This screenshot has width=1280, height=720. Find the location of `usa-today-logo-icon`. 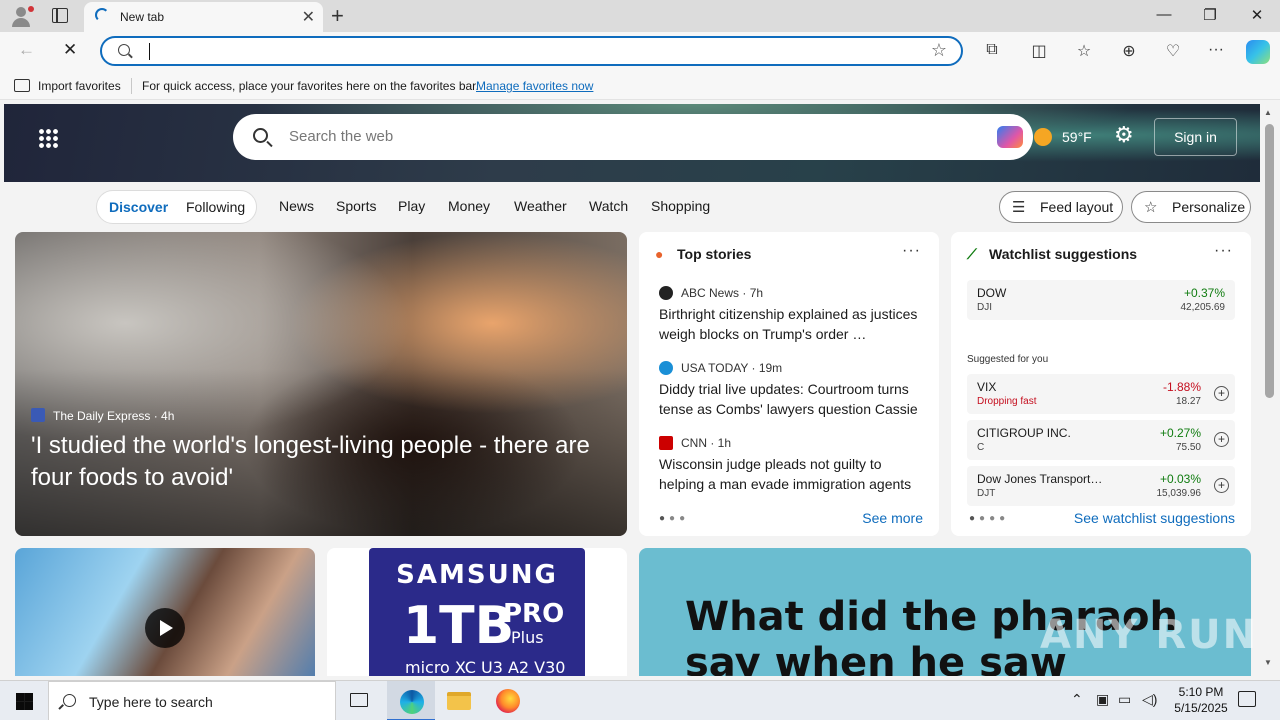

usa-today-logo-icon is located at coordinates (666, 368).